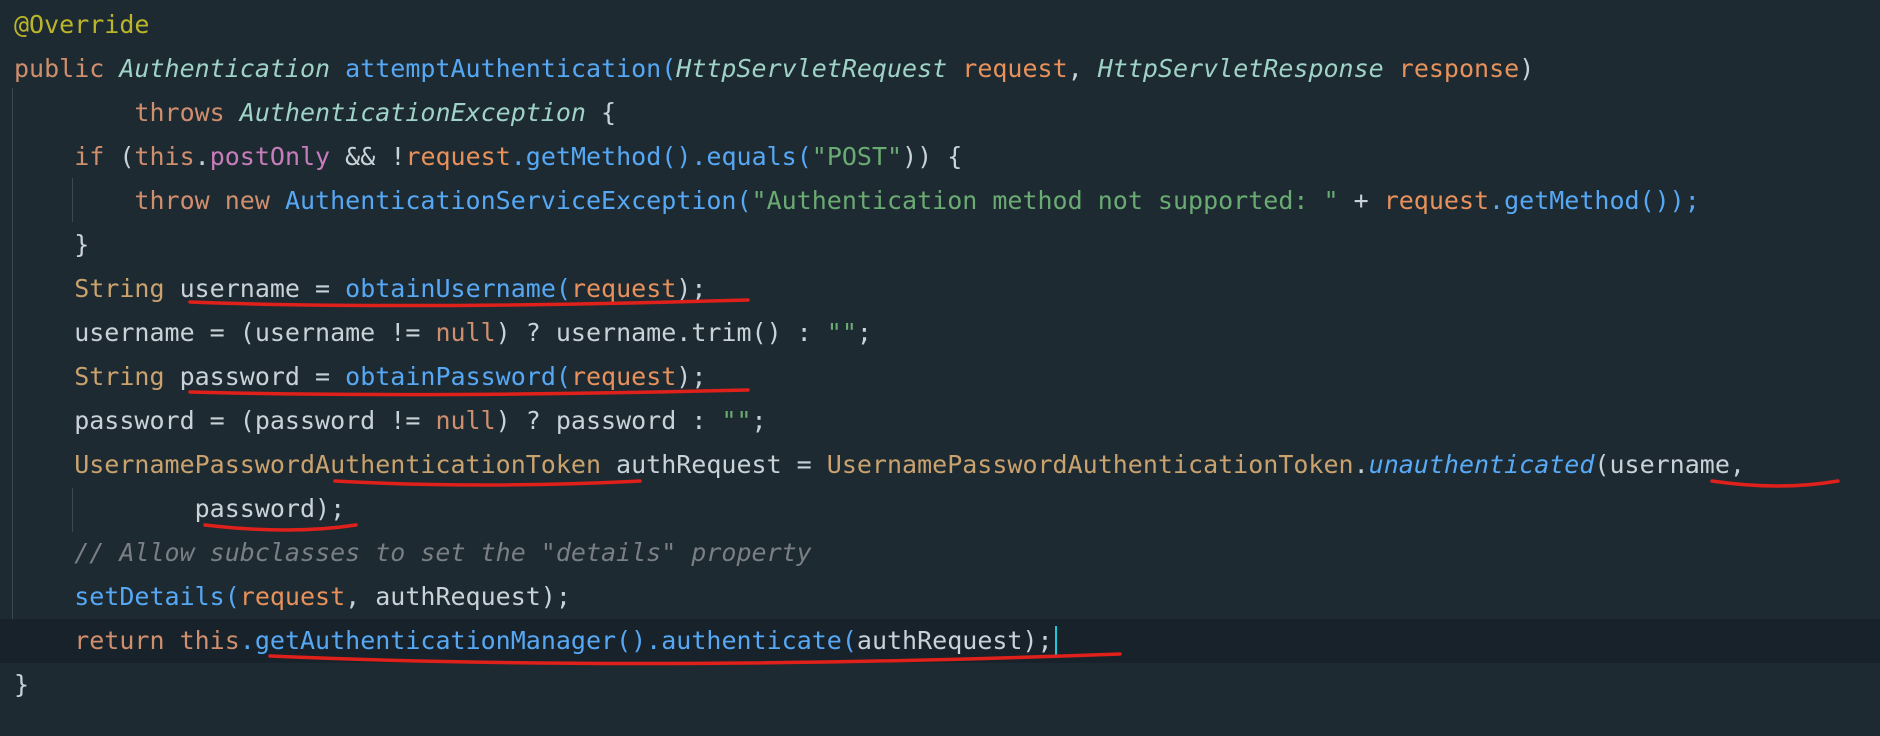 The image size is (1880, 736). What do you see at coordinates (661, 156) in the screenshot?
I see `code-token: .getMethod().equals(` at bounding box center [661, 156].